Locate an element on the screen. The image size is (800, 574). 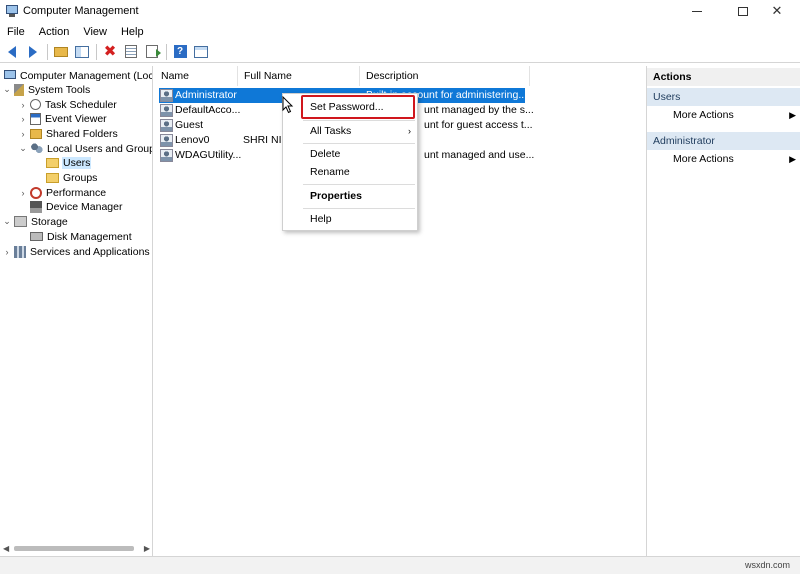
tree-item-label: Disk Management is located at coordinates (89, 236).